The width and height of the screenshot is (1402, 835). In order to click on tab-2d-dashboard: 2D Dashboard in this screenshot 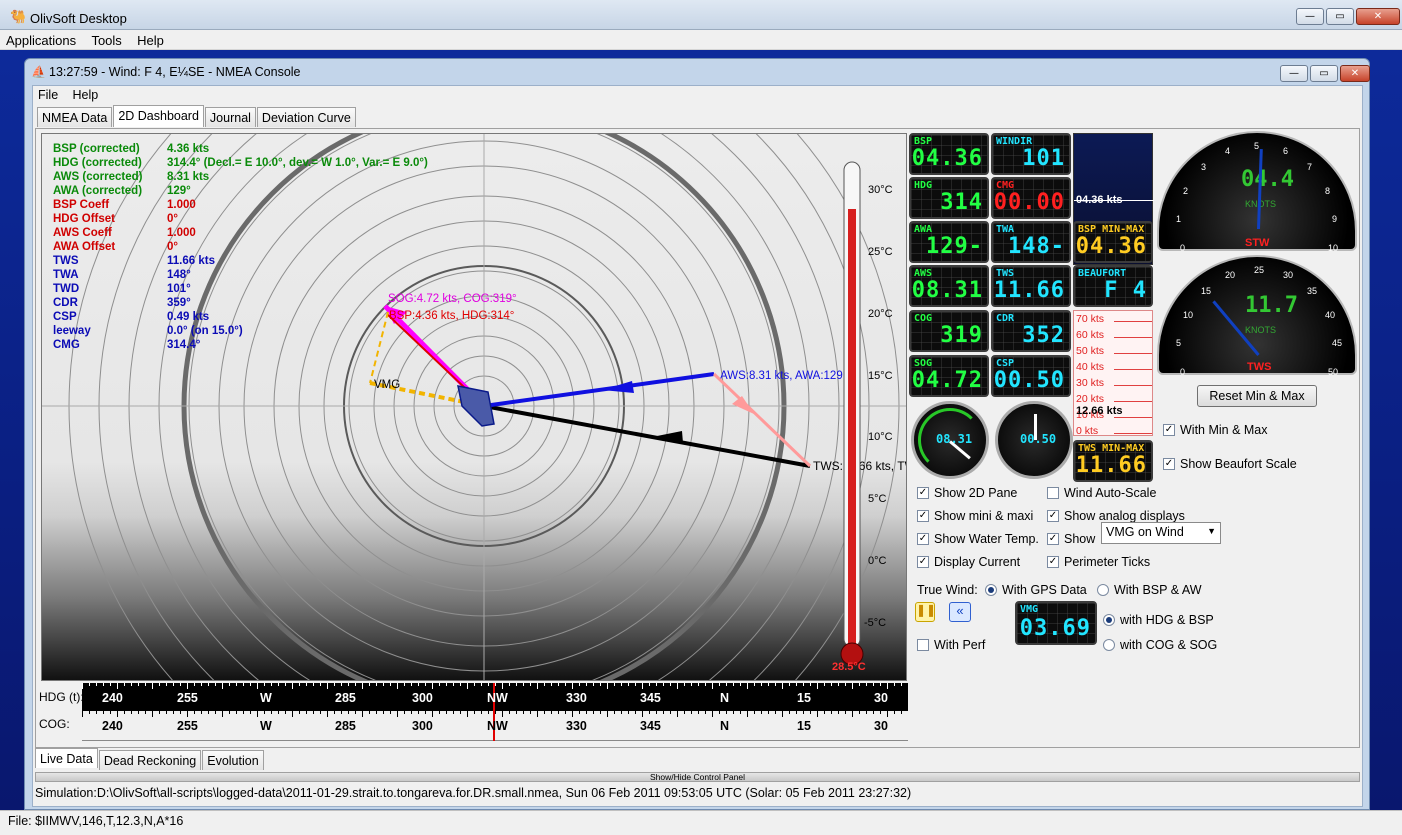, I will do `click(158, 116)`.